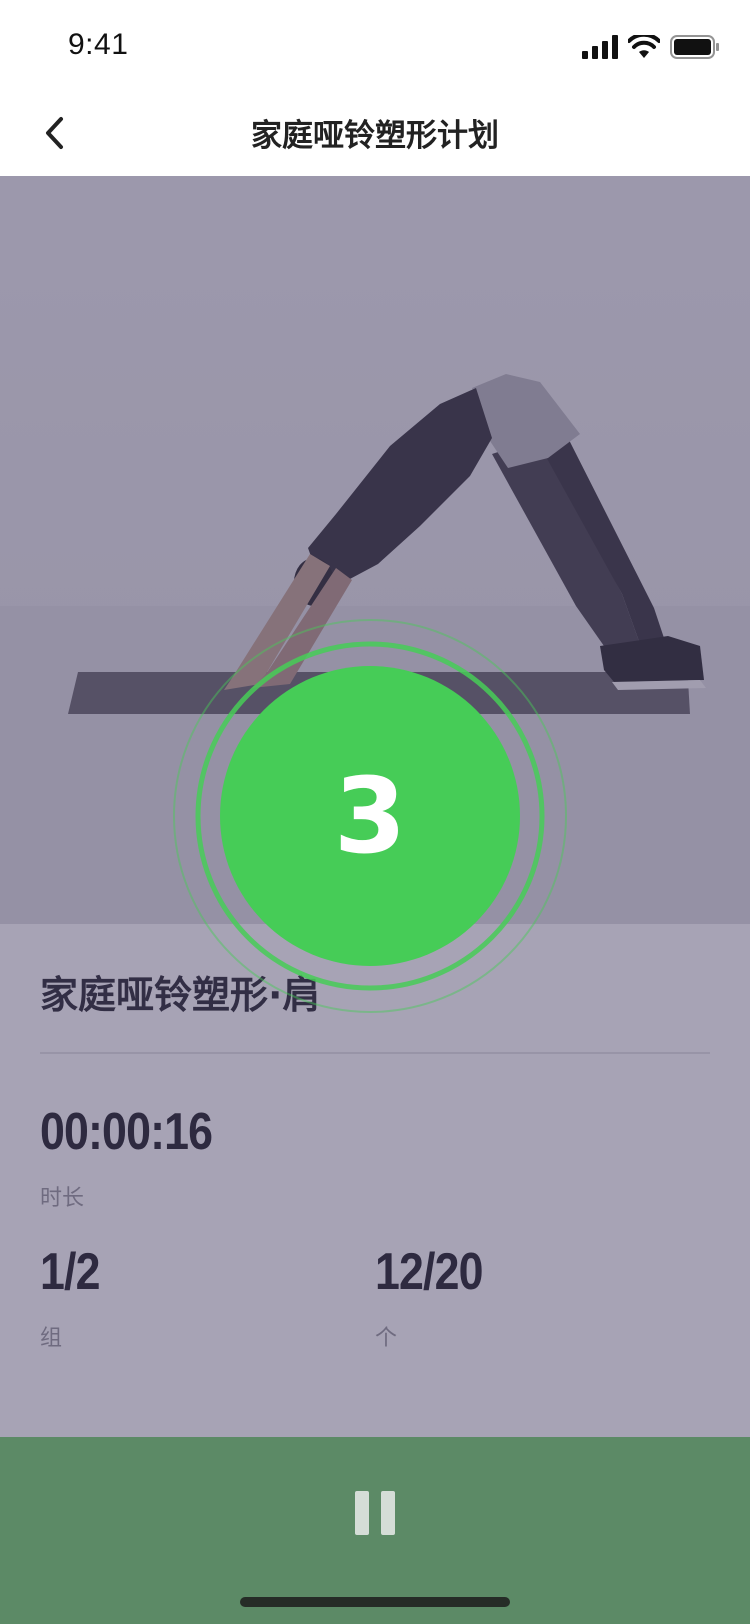 This screenshot has width=750, height=1624. I want to click on page-title: 家庭哑铃塑形计划, so click(375, 136).